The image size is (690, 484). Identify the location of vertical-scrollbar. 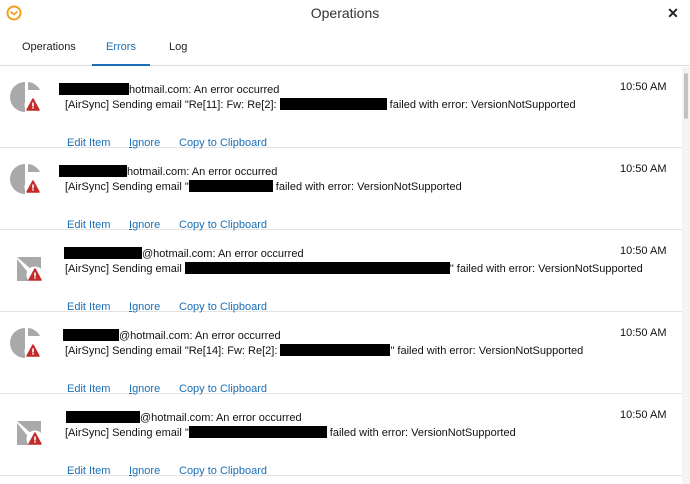
(686, 275).